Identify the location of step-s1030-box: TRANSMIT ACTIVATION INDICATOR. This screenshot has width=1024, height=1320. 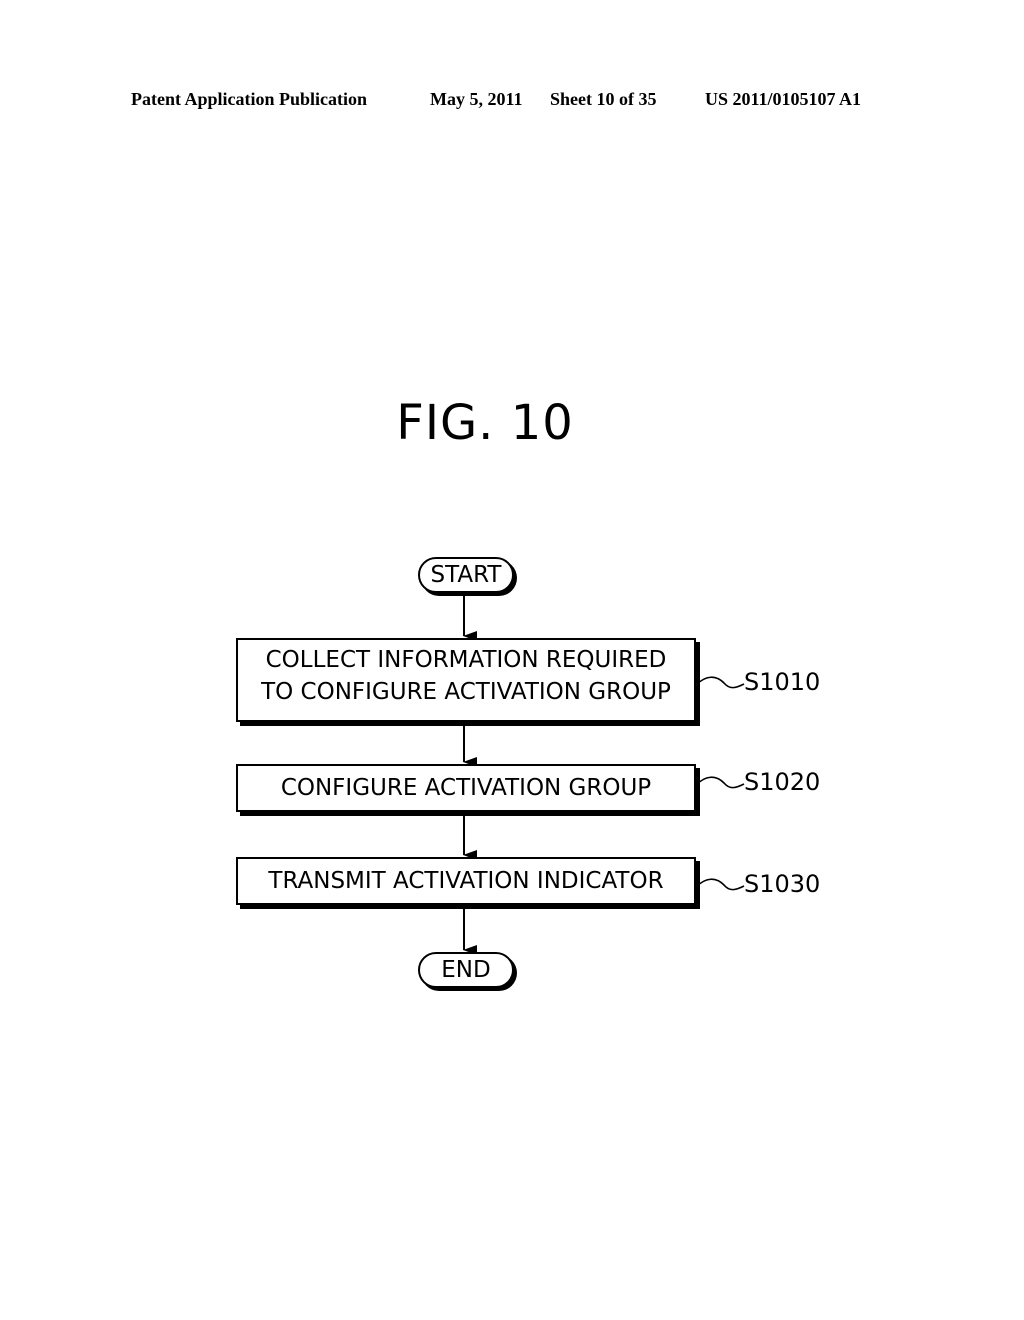
(466, 881).